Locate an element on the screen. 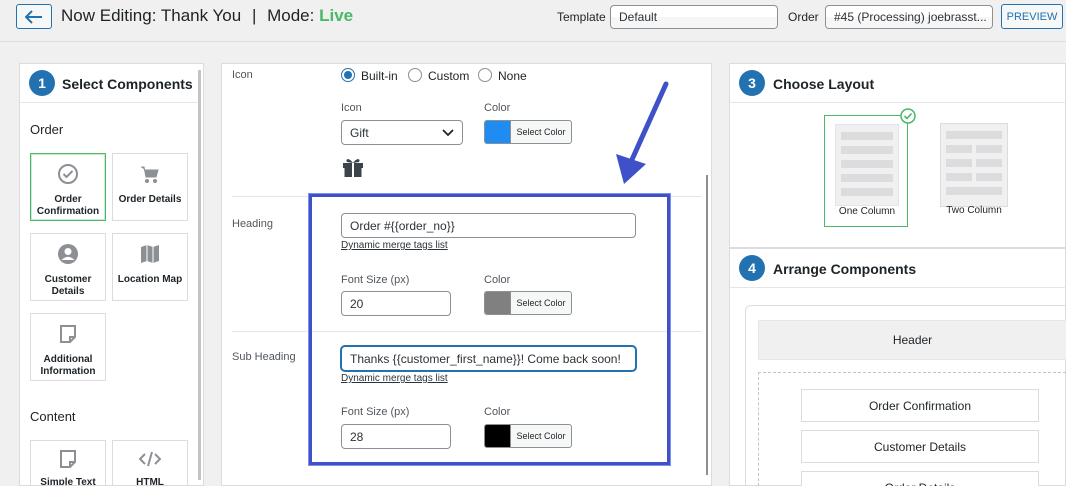 Image resolution: width=1066 pixels, height=486 pixels. icon-select: Gift is located at coordinates (402, 132).